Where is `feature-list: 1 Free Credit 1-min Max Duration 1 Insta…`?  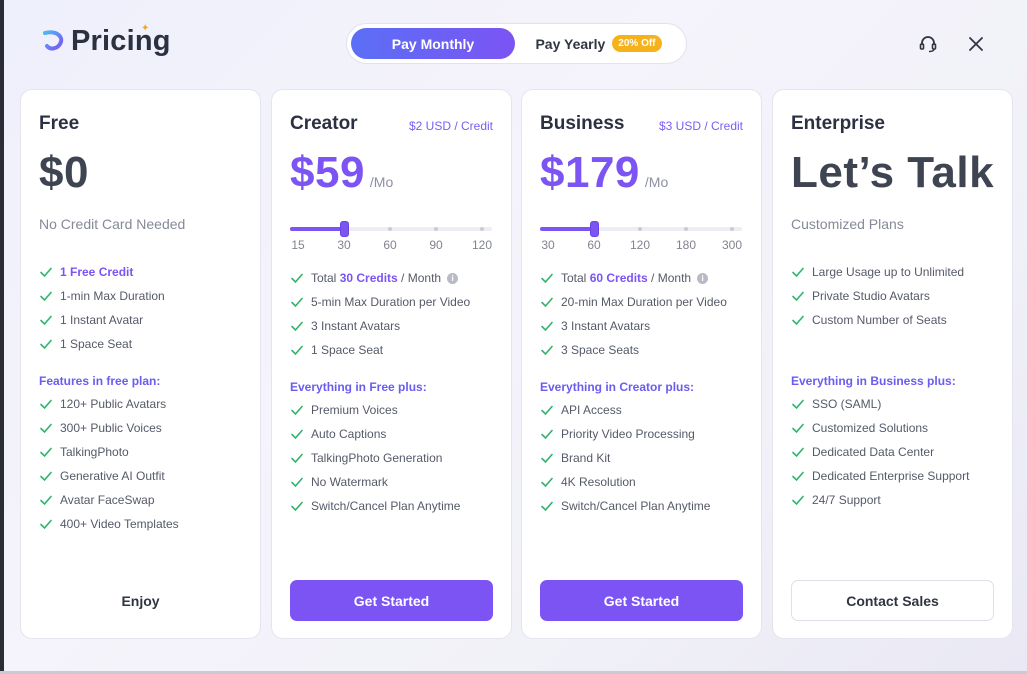
feature-list: 1 Free Credit 1-min Max Duration 1 Insta… is located at coordinates (146, 308).